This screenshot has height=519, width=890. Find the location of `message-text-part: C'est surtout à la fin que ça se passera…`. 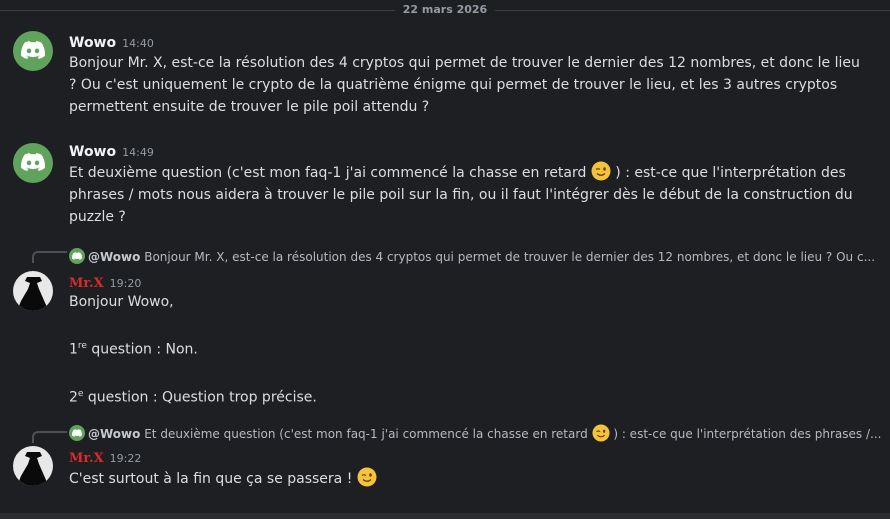

message-text-part: C'est surtout à la fin que ça se passera… is located at coordinates (213, 479).